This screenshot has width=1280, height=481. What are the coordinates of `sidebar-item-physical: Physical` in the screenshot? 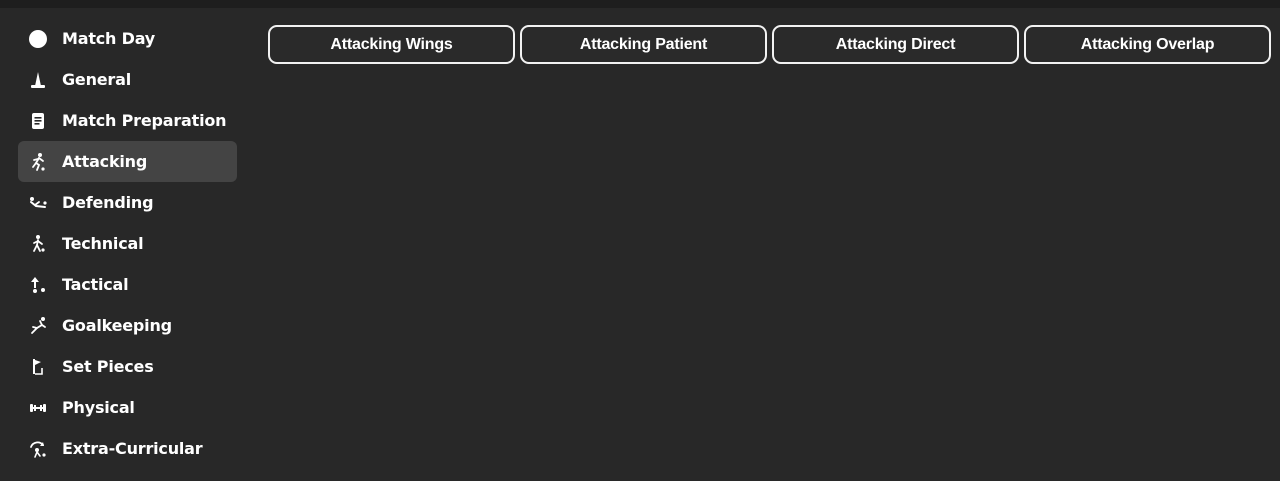 It's located at (127, 407).